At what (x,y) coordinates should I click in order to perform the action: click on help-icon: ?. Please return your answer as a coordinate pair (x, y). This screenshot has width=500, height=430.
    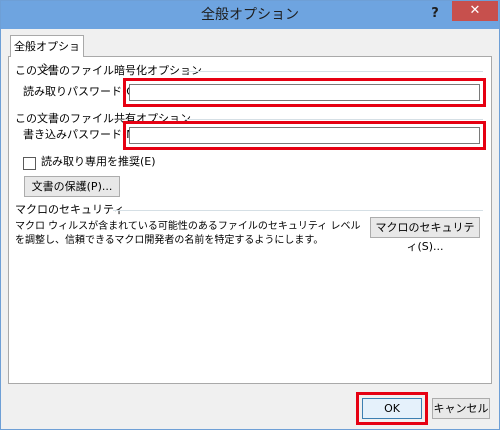
    Looking at the image, I should click on (435, 14).